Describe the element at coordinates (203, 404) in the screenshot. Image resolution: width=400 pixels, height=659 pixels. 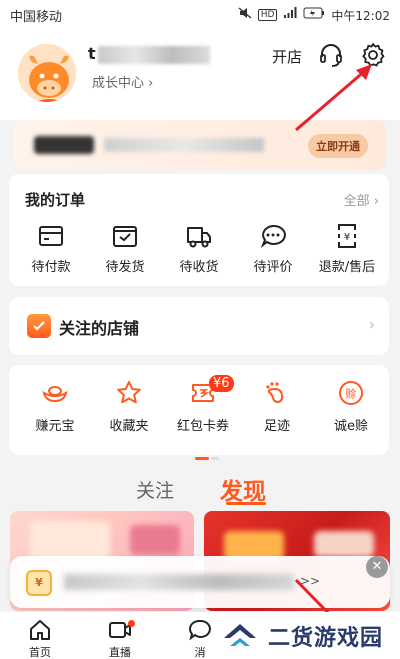
I see `tool-coupons: ¥6 红包卡券` at that location.